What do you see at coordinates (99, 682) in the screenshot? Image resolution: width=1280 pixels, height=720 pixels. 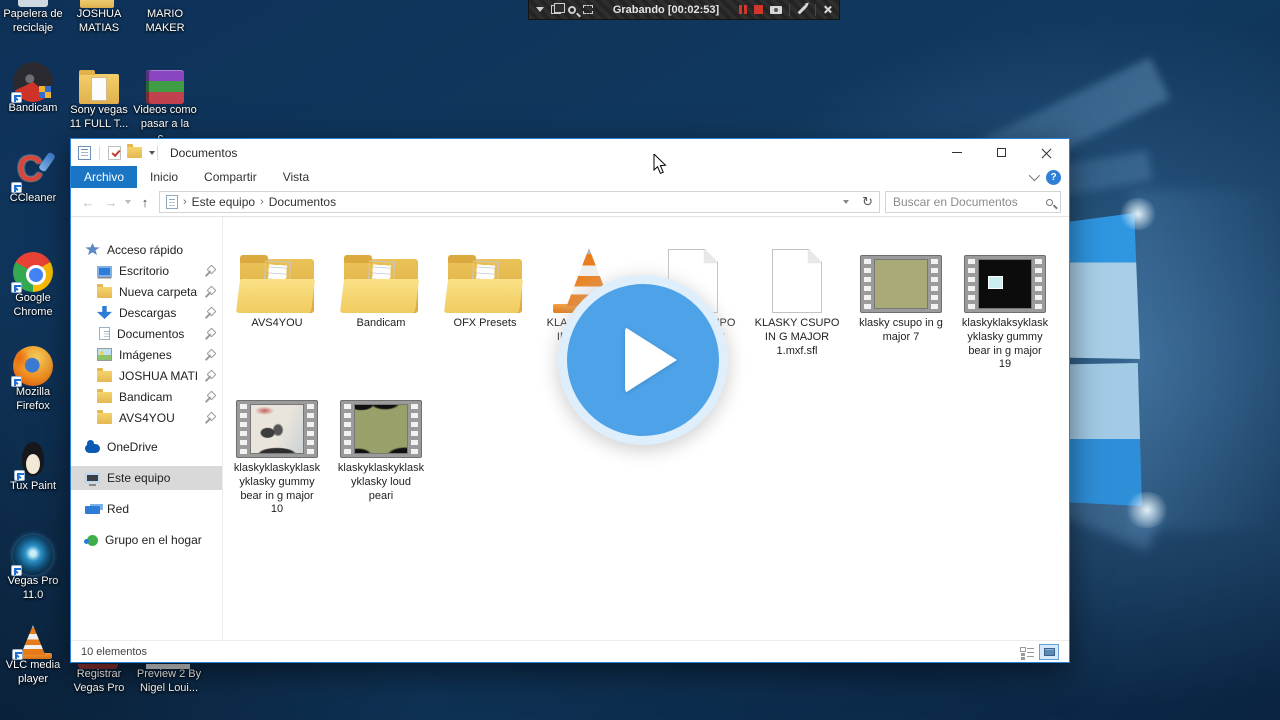 I see `desktop-icon-registrar-vegas: Registrar Vegas Pro` at bounding box center [99, 682].